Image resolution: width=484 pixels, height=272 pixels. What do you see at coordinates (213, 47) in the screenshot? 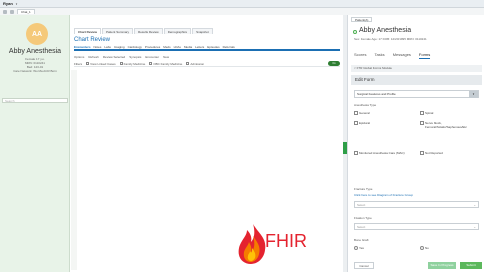
I see `nav-episodes: Episodes` at bounding box center [213, 47].